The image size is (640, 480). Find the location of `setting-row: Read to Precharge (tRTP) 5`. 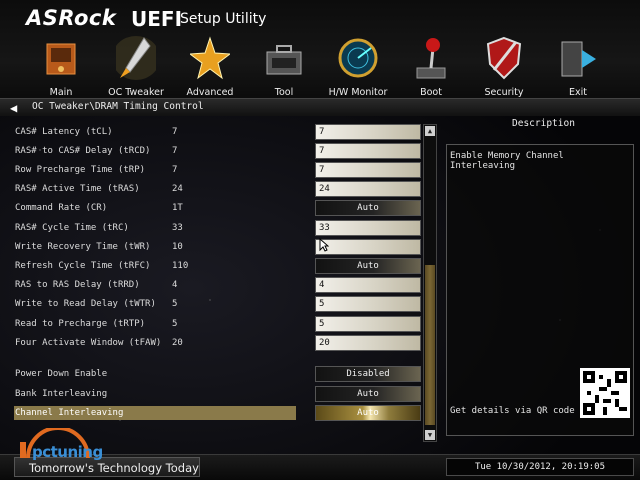

setting-row: Read to Precharge (tRTP) 5 is located at coordinates (156, 324).